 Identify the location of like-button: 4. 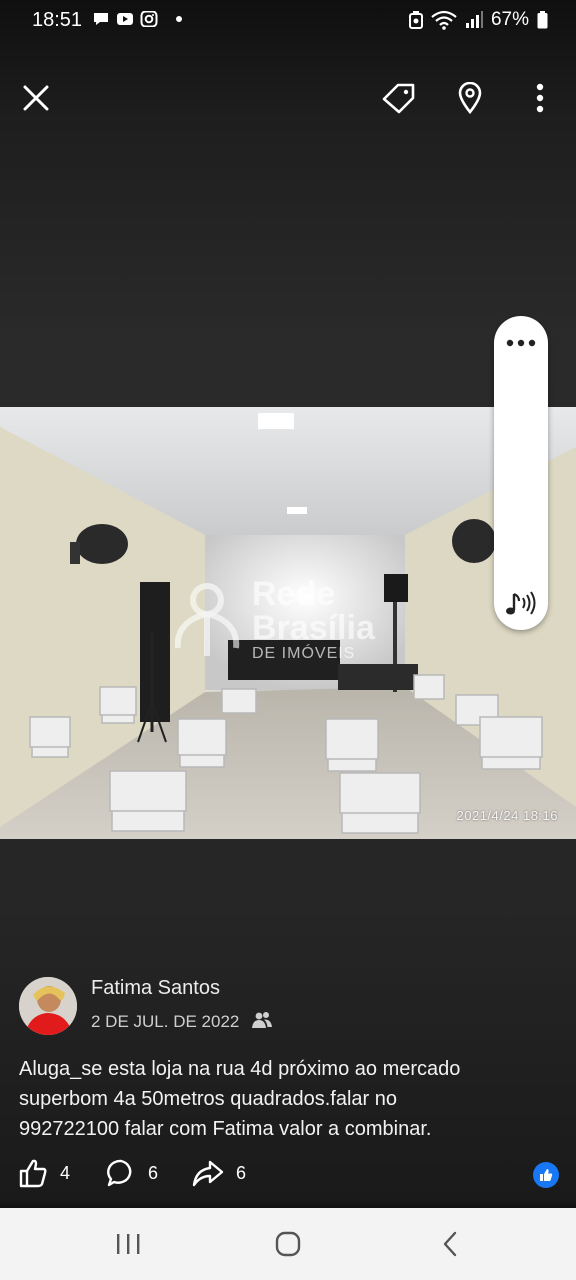
(44, 1173).